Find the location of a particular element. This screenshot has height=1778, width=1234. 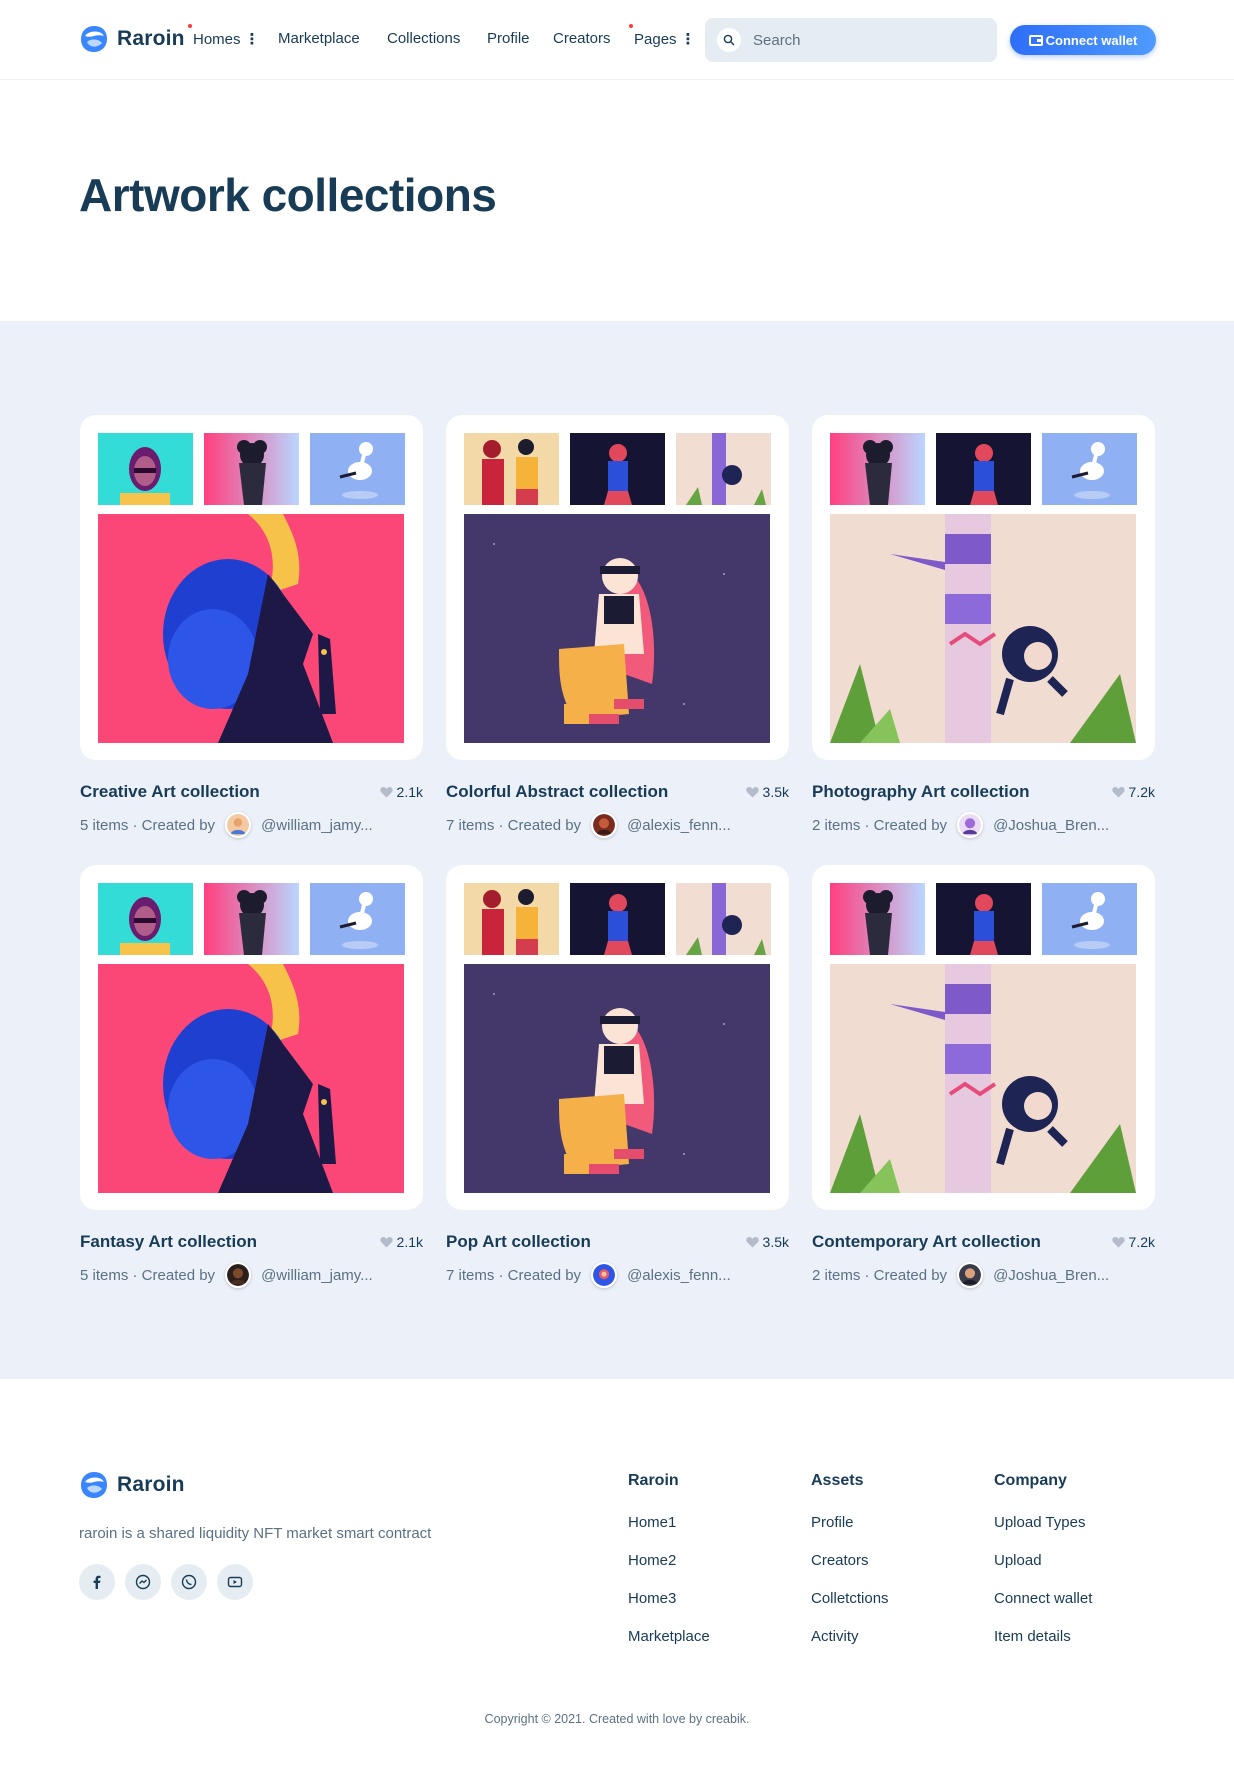

nav-label: Pages is located at coordinates (655, 39).